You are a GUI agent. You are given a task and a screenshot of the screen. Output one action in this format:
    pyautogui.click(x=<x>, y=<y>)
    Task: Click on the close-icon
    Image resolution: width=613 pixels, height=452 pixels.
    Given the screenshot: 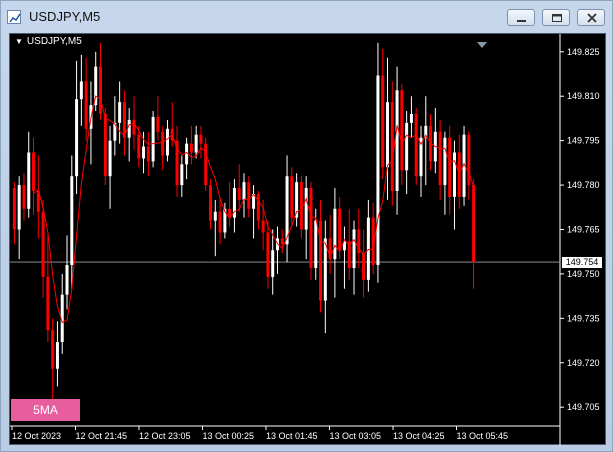 What is the action you would take?
    pyautogui.click(x=592, y=18)
    